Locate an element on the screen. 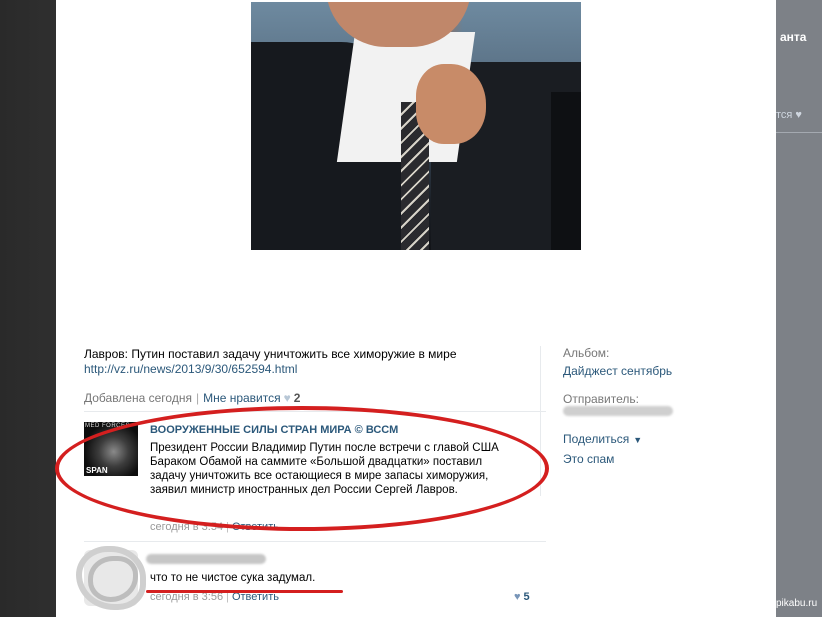  comment-like-count: 5 is located at coordinates (526, 597).